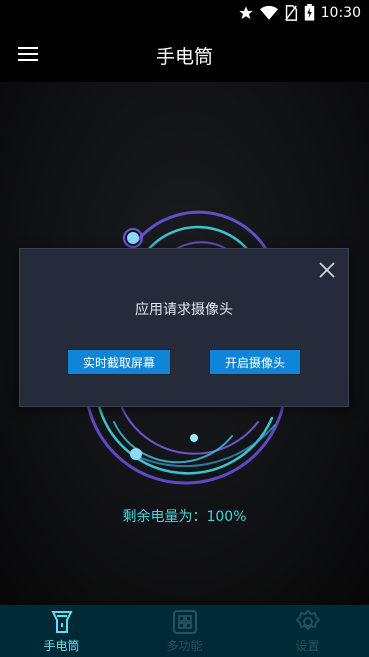 Image resolution: width=369 pixels, height=657 pixels. I want to click on app-bar: 手电筒, so click(184, 54).